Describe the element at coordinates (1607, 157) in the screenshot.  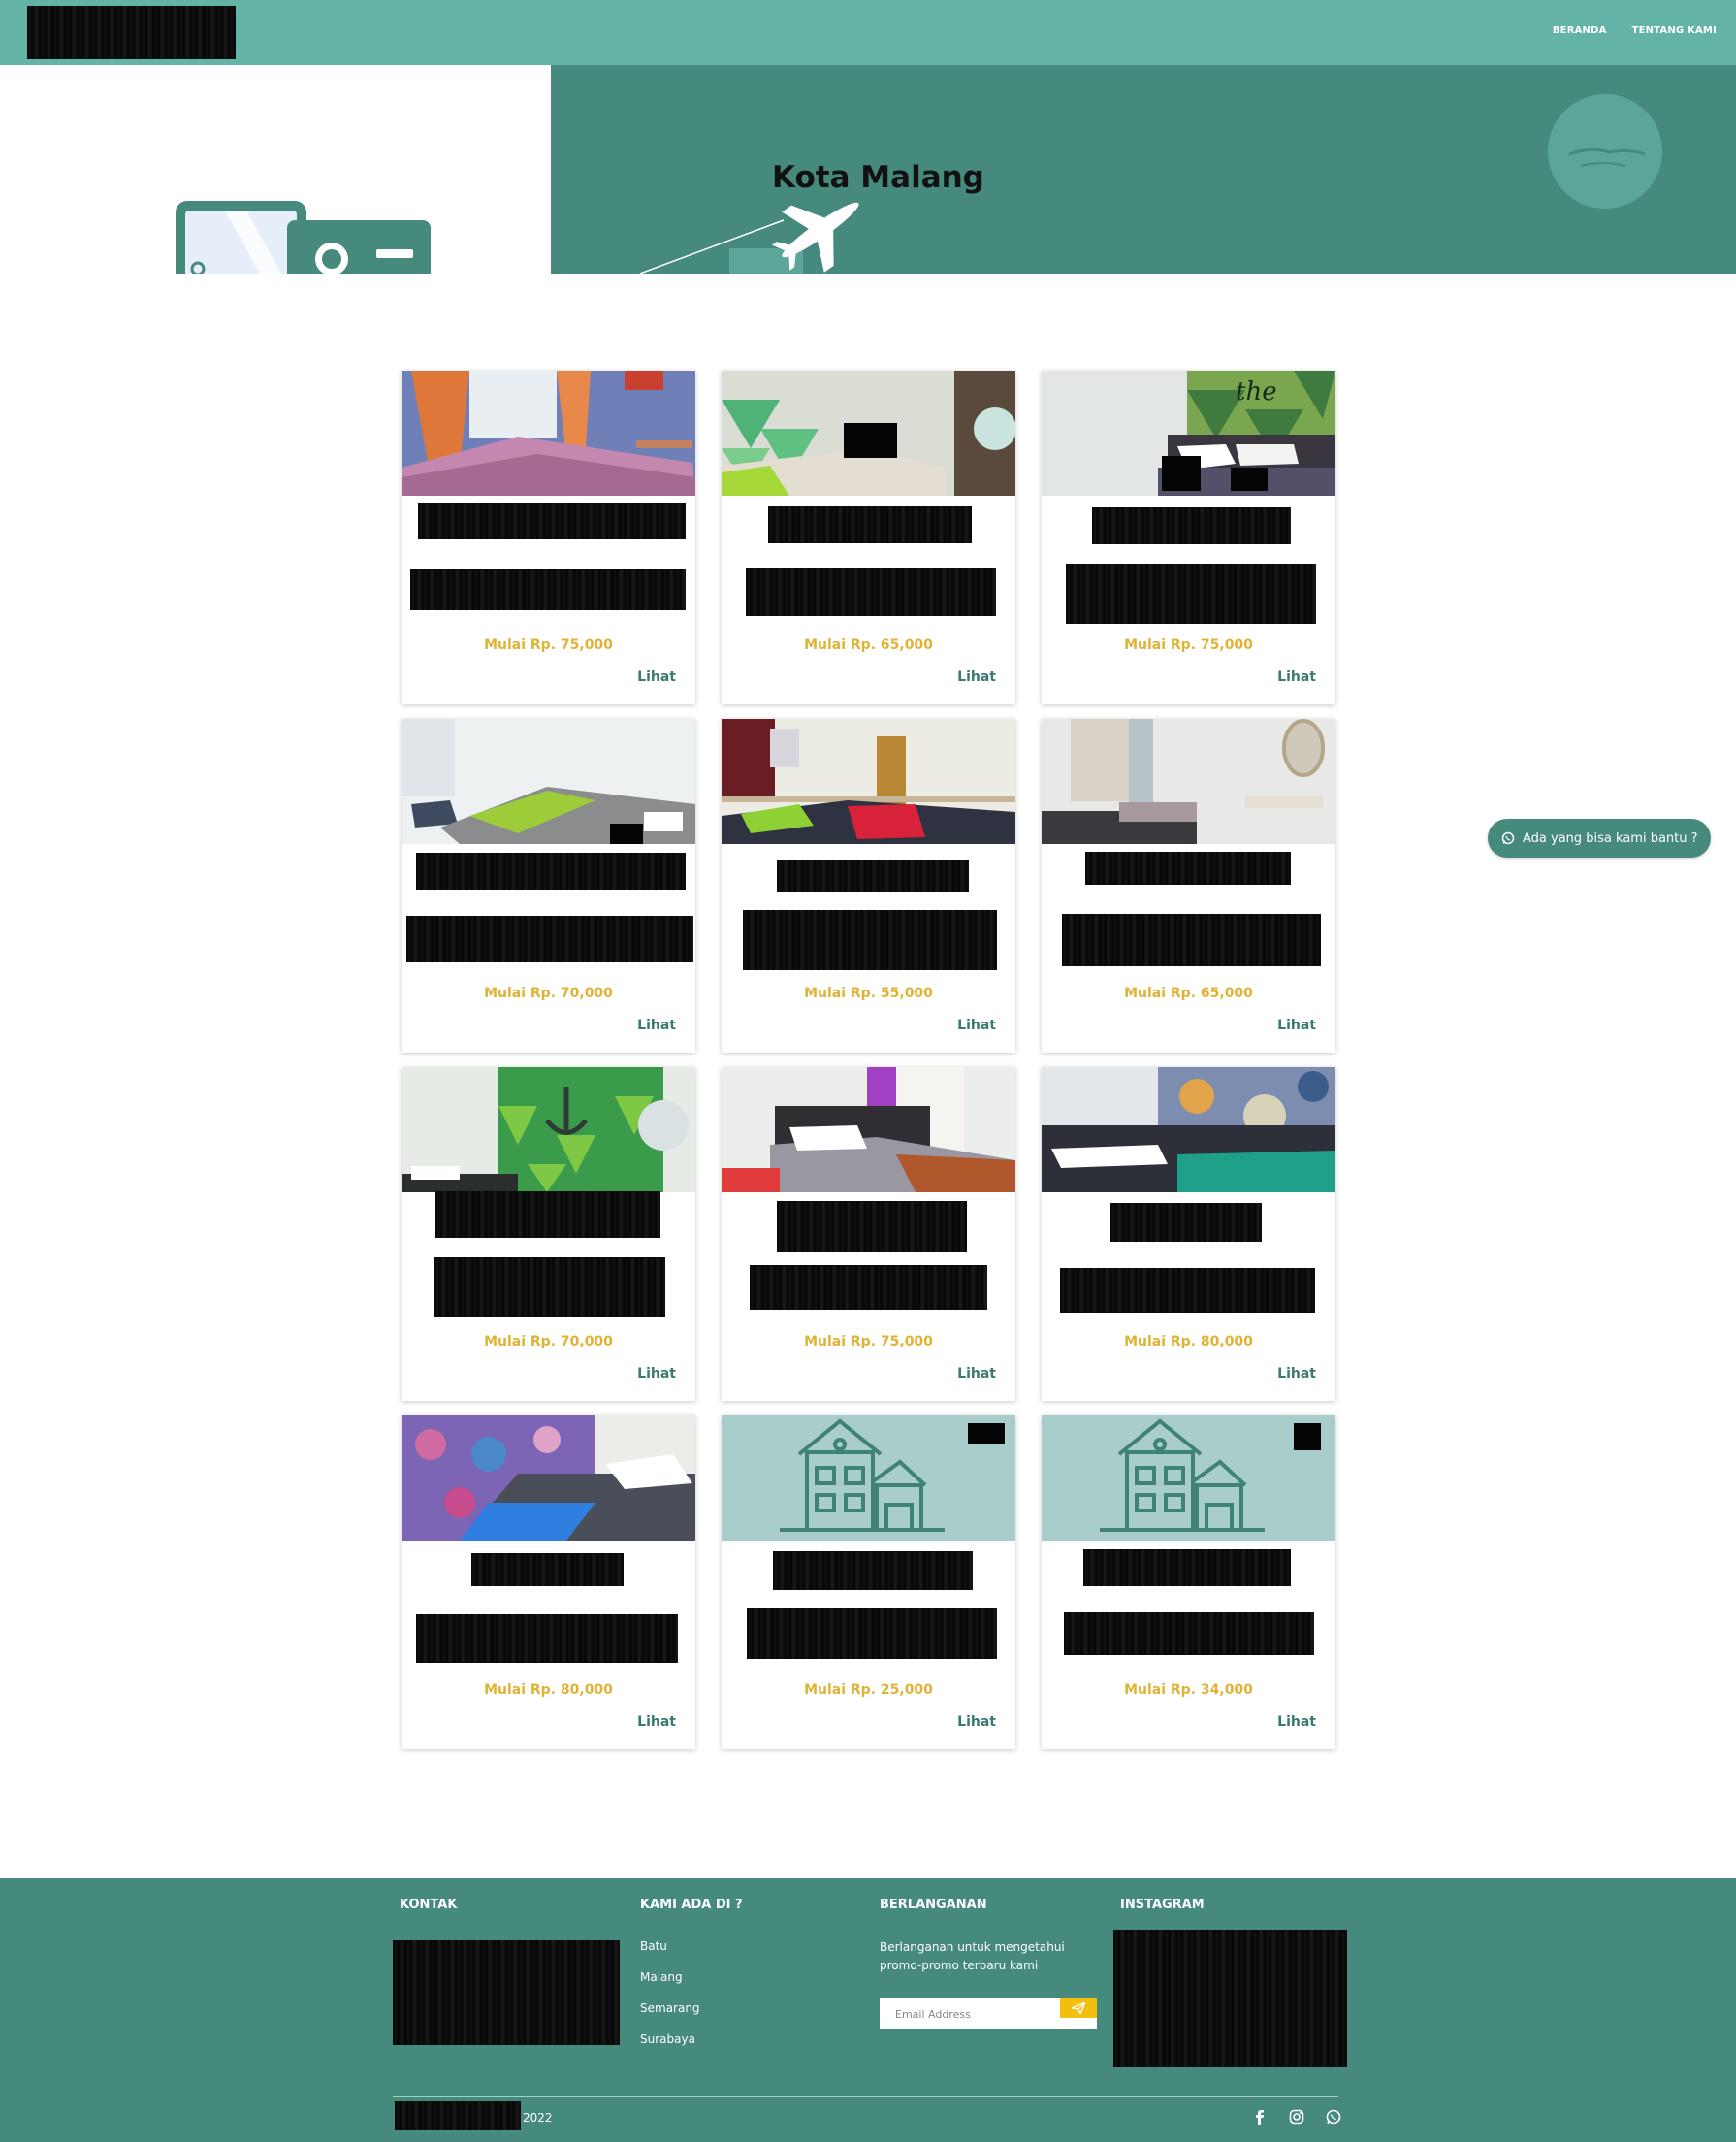
I see `cloud-icon` at that location.